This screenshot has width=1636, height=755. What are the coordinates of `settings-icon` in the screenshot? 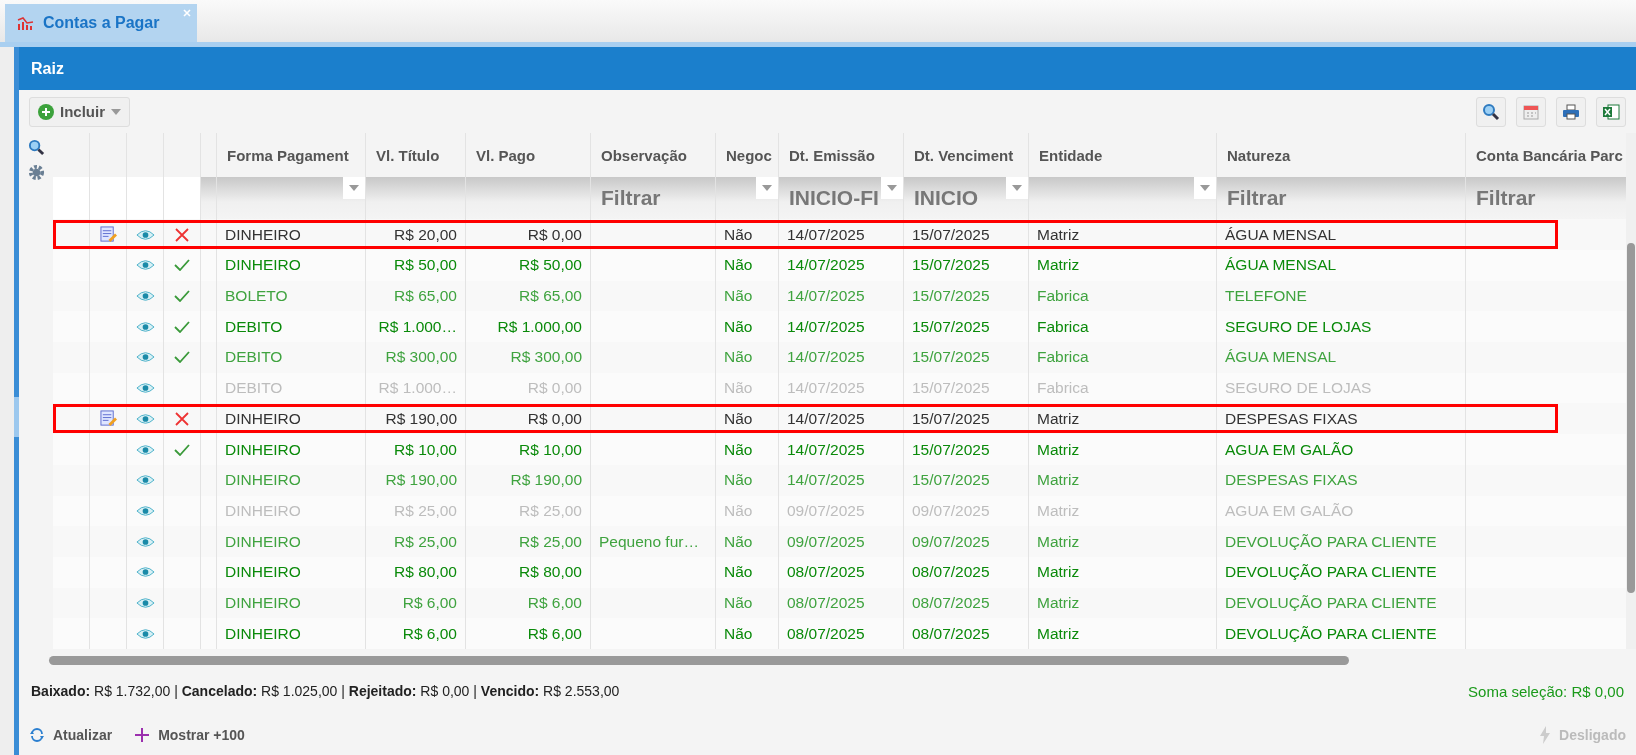 It's located at (36, 173).